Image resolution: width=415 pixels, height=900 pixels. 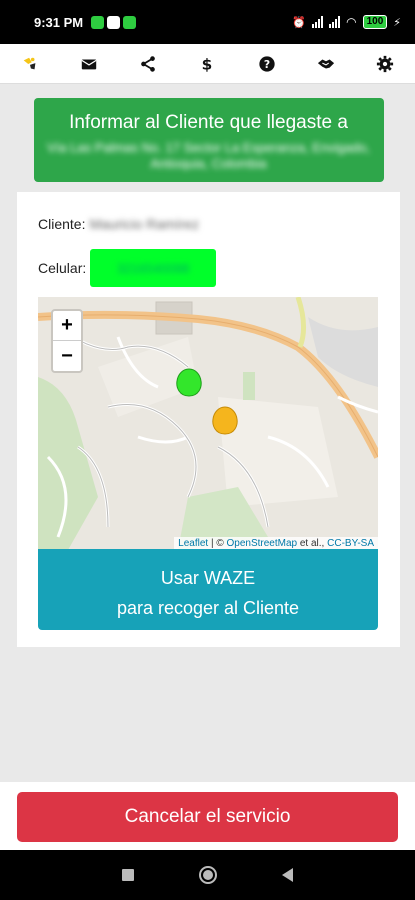 I want to click on zoom-control: + −, so click(x=67, y=341).